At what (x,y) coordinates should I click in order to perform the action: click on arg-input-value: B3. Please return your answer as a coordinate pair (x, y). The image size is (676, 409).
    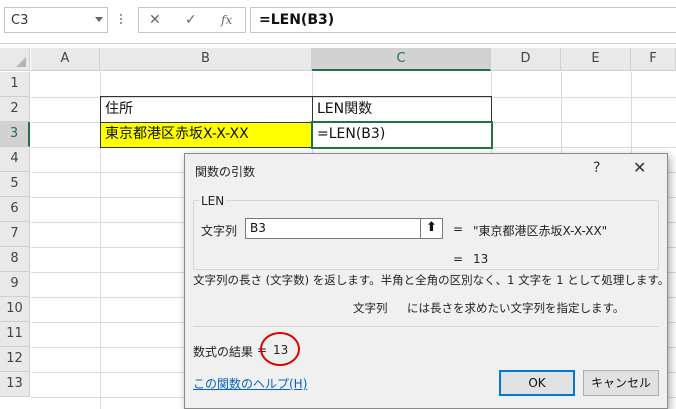
    Looking at the image, I should click on (258, 228).